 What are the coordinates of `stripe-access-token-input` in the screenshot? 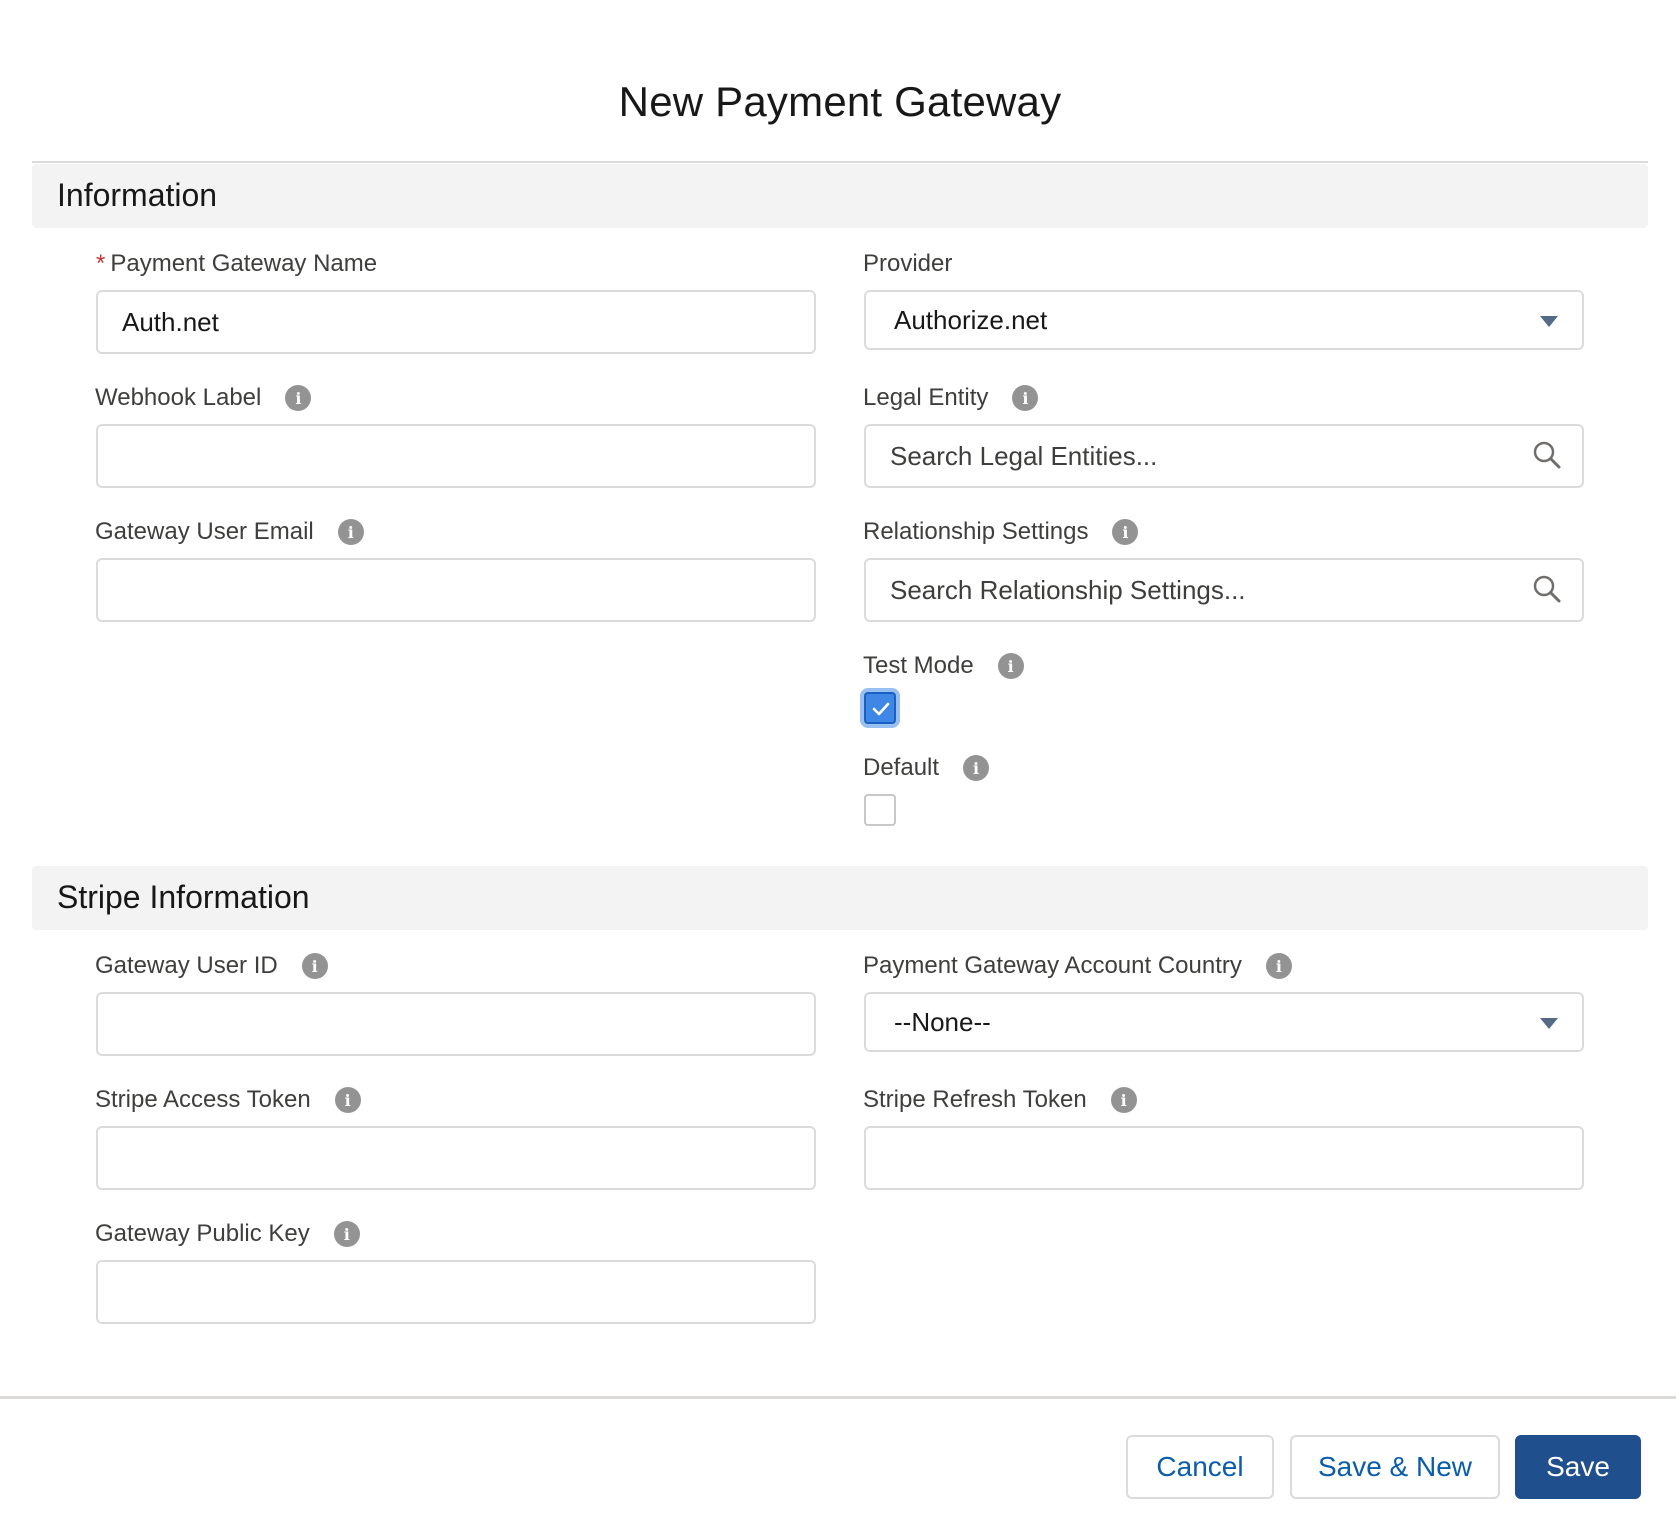 It's located at (456, 1158).